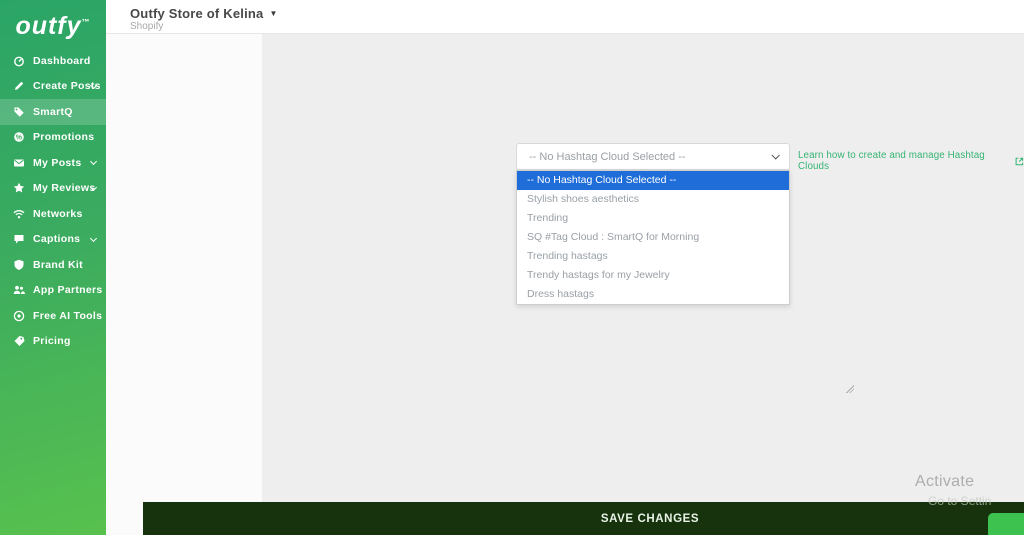 This screenshot has height=535, width=1024. I want to click on sidebar-item-pricing: Pricing, so click(53, 342).